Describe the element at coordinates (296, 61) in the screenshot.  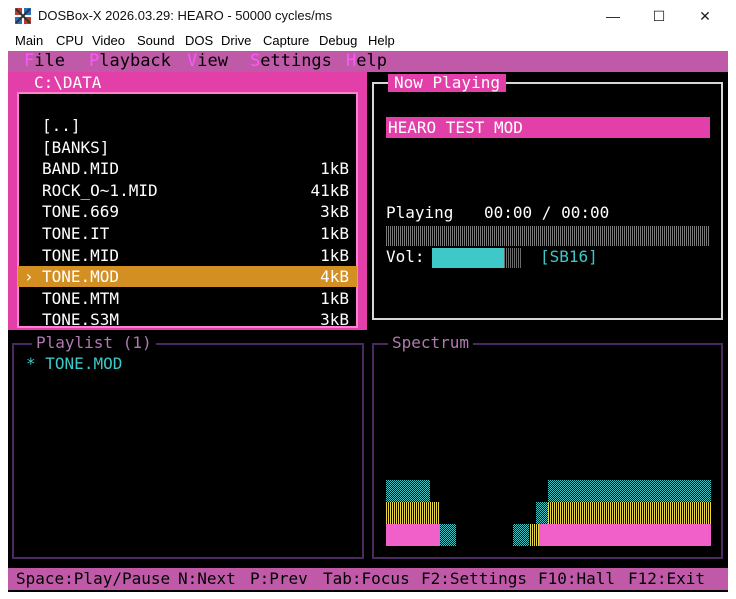
I see `menu-label: ettings` at that location.